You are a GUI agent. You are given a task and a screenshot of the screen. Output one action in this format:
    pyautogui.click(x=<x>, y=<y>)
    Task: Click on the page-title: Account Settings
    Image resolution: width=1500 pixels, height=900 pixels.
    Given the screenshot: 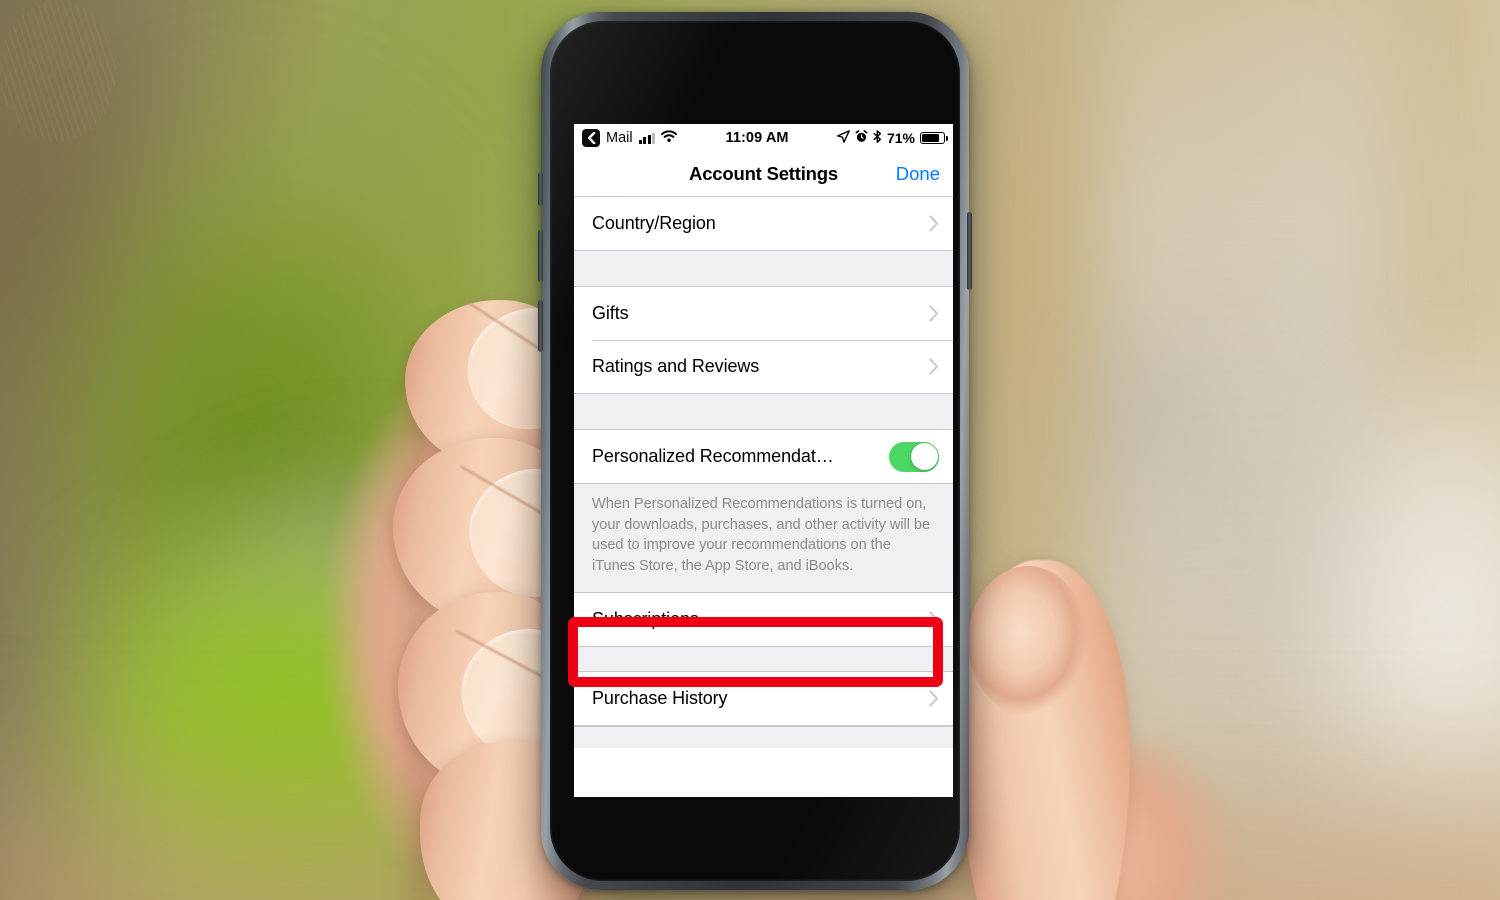 What is the action you would take?
    pyautogui.click(x=763, y=173)
    